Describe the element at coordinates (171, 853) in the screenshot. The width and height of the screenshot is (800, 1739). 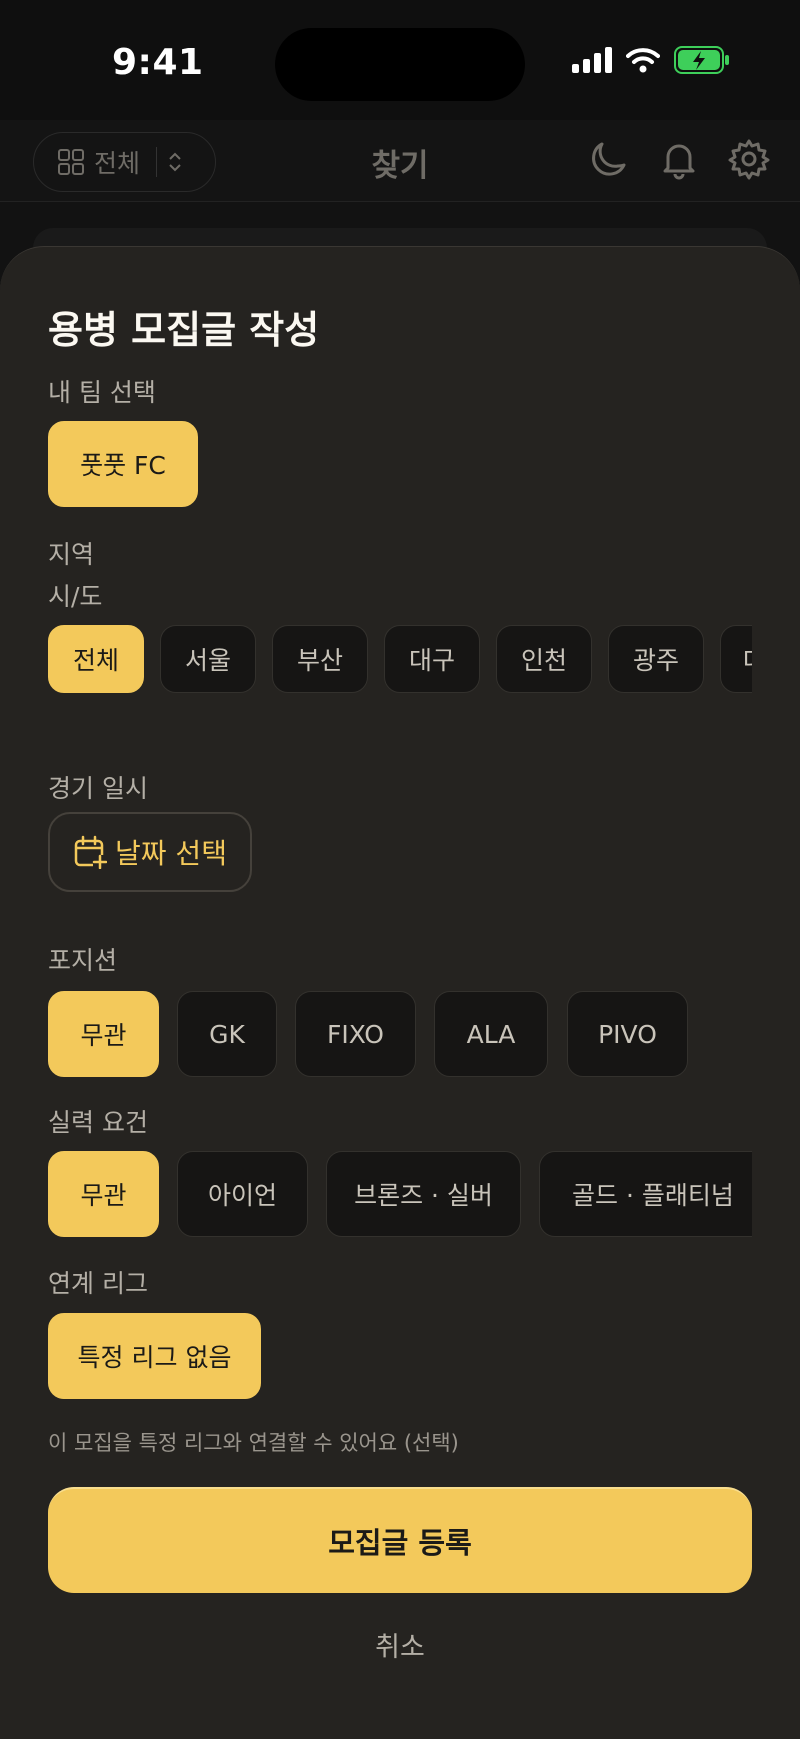
I see `date-select-label: 날짜 선택` at that location.